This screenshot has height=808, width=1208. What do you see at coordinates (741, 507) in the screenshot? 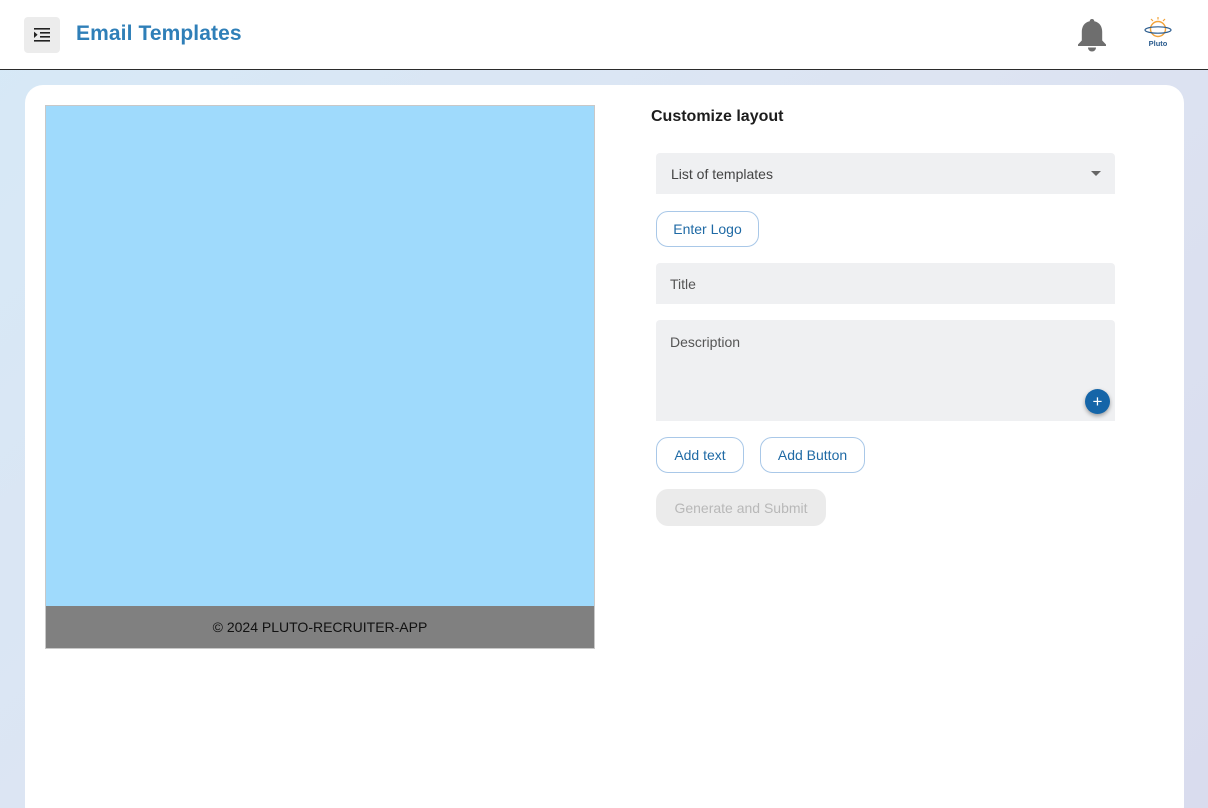
I see `generate-submit-button: Generate and Submit` at bounding box center [741, 507].